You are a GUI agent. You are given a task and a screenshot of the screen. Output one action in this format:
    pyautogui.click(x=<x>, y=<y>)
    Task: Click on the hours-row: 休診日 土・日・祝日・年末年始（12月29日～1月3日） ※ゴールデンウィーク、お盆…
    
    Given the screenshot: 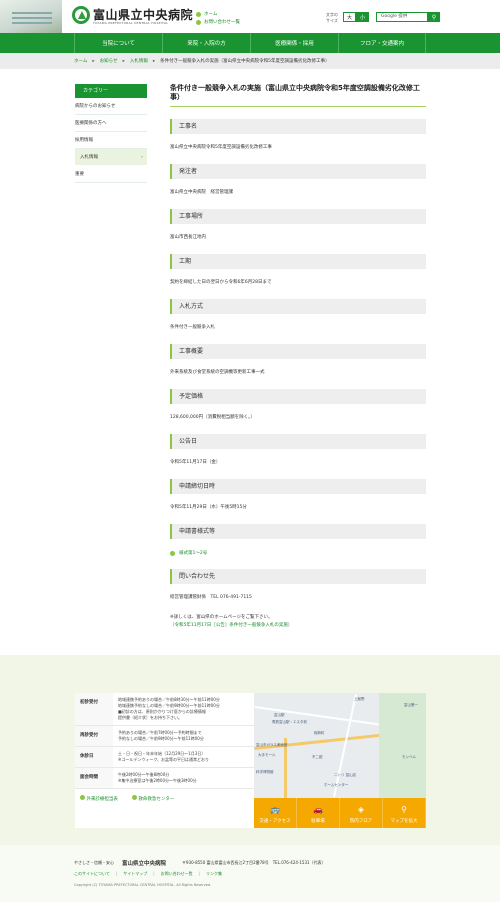 What is the action you would take?
    pyautogui.click(x=164, y=757)
    